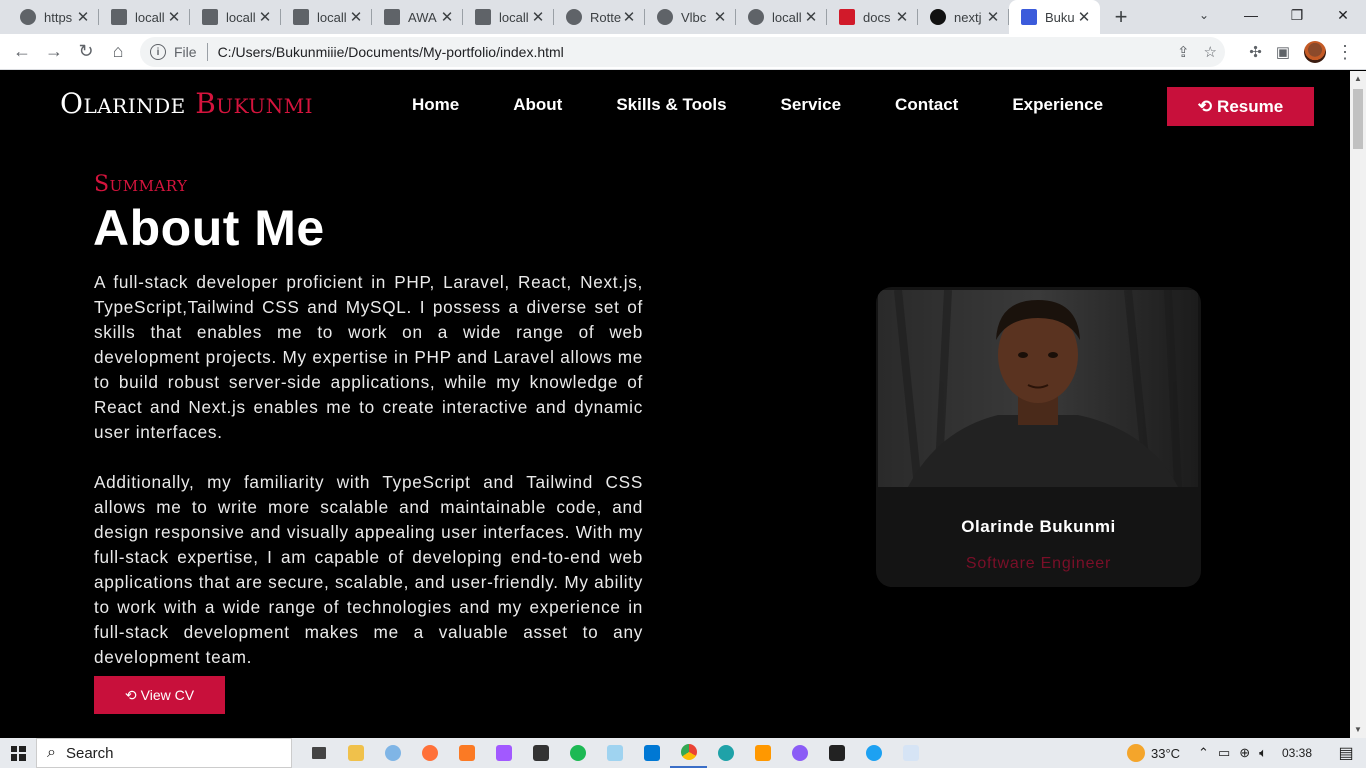  I want to click on chart-icon, so click(210, 17).